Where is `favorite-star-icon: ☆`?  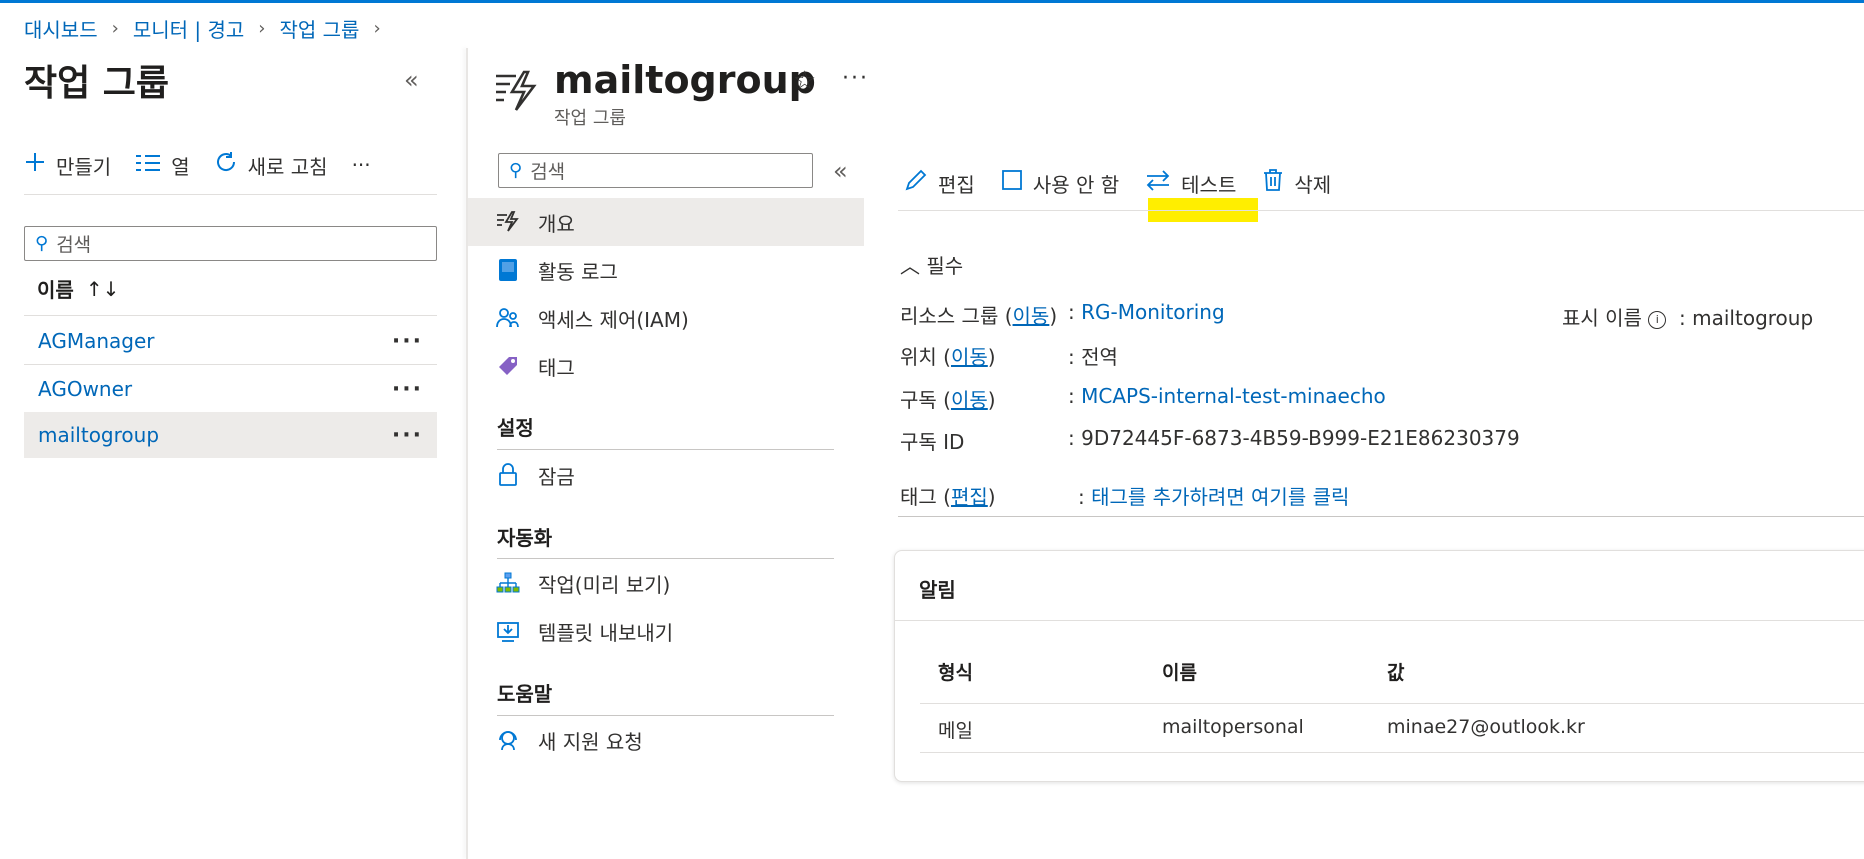
favorite-star-icon: ☆ is located at coordinates (804, 81).